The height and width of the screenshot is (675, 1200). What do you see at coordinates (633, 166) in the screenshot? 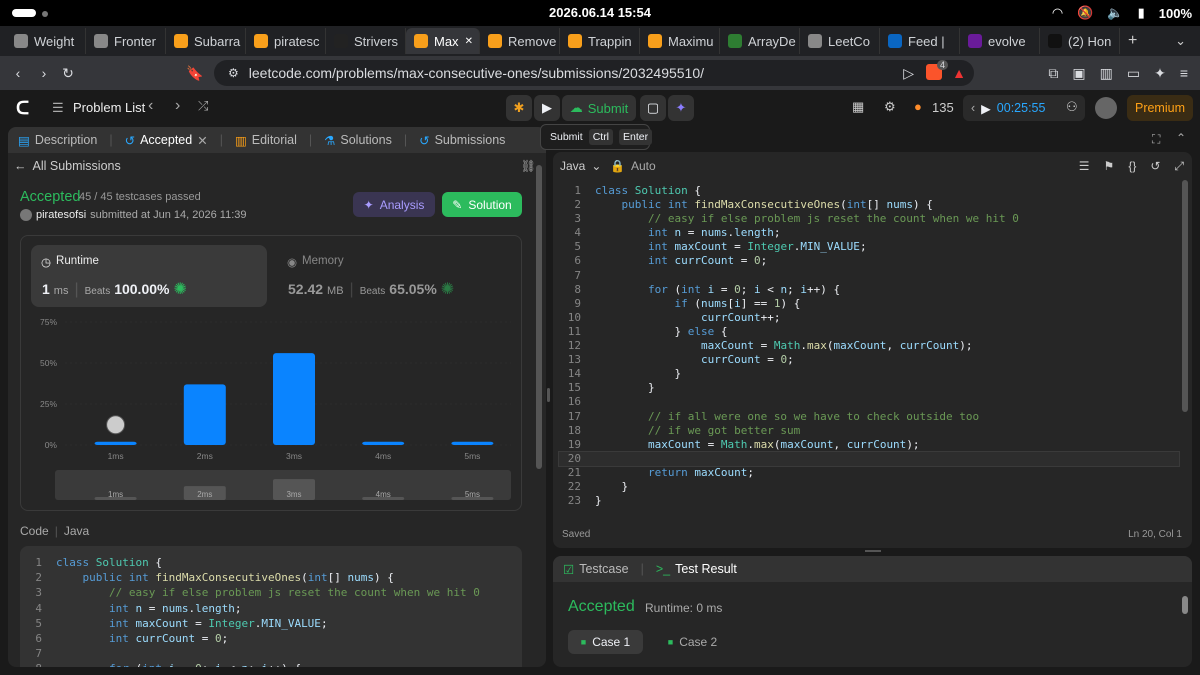
I see `auto-mode: 🔒 Auto` at bounding box center [633, 166].